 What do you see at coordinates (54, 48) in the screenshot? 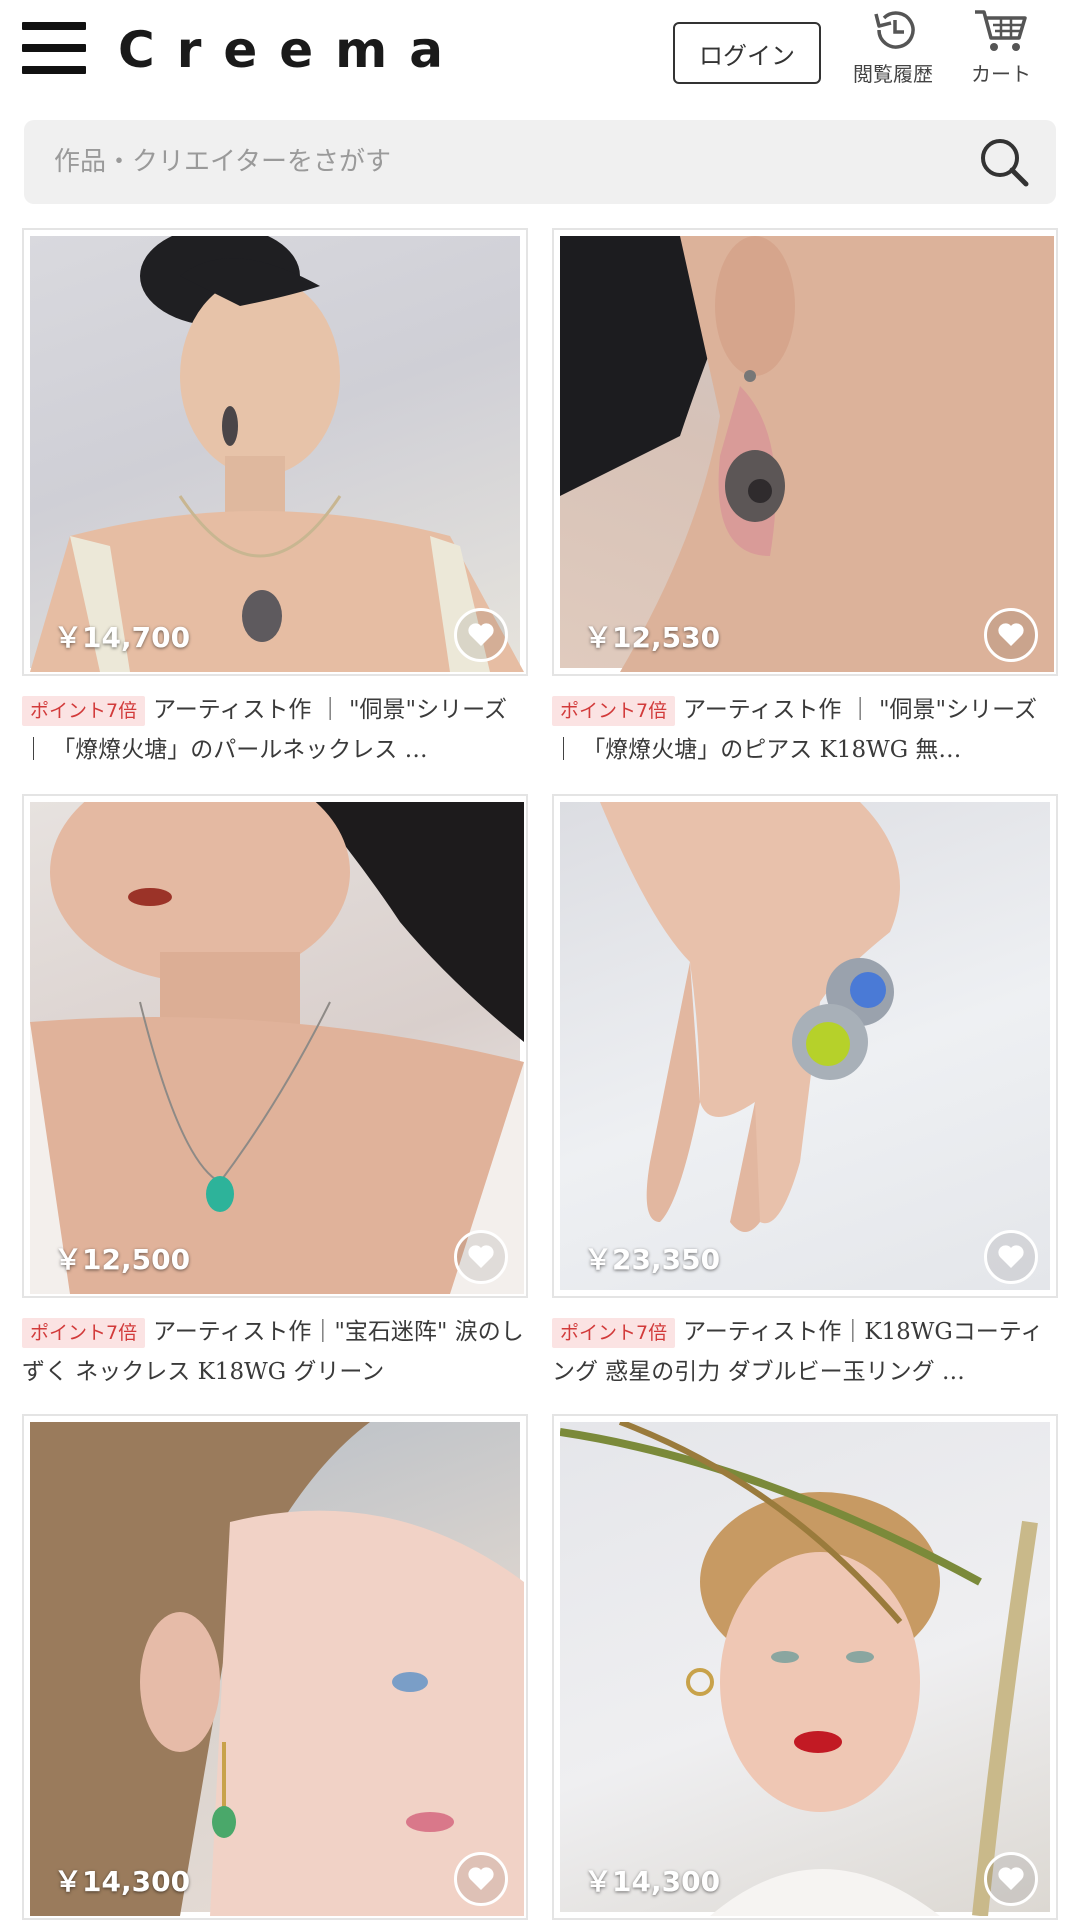
I see `menu-icon` at bounding box center [54, 48].